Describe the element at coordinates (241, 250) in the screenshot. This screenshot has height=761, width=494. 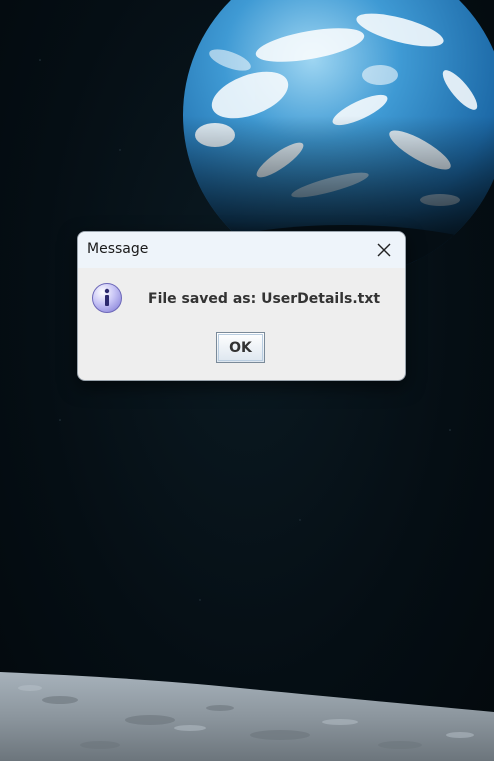
I see `dialog-titlebar: Message` at that location.